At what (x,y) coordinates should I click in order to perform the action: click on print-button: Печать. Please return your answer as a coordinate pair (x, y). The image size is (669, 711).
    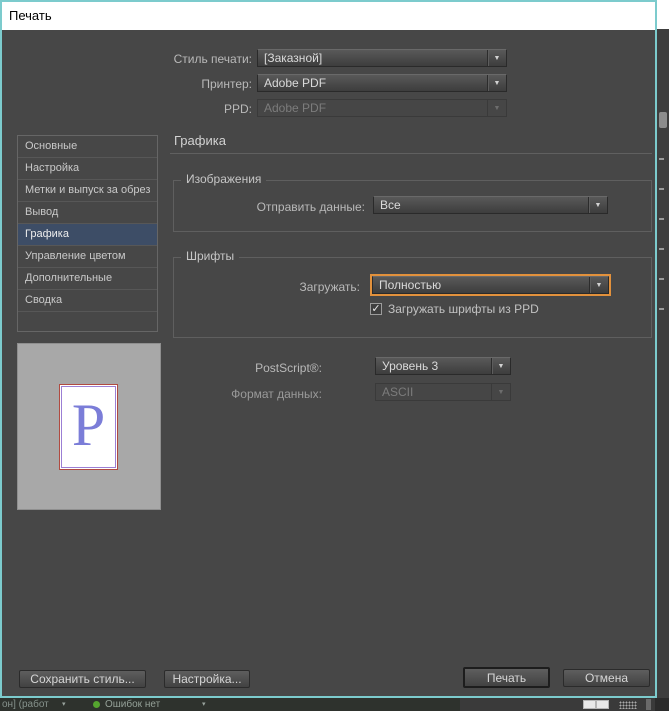
    Looking at the image, I should click on (506, 677).